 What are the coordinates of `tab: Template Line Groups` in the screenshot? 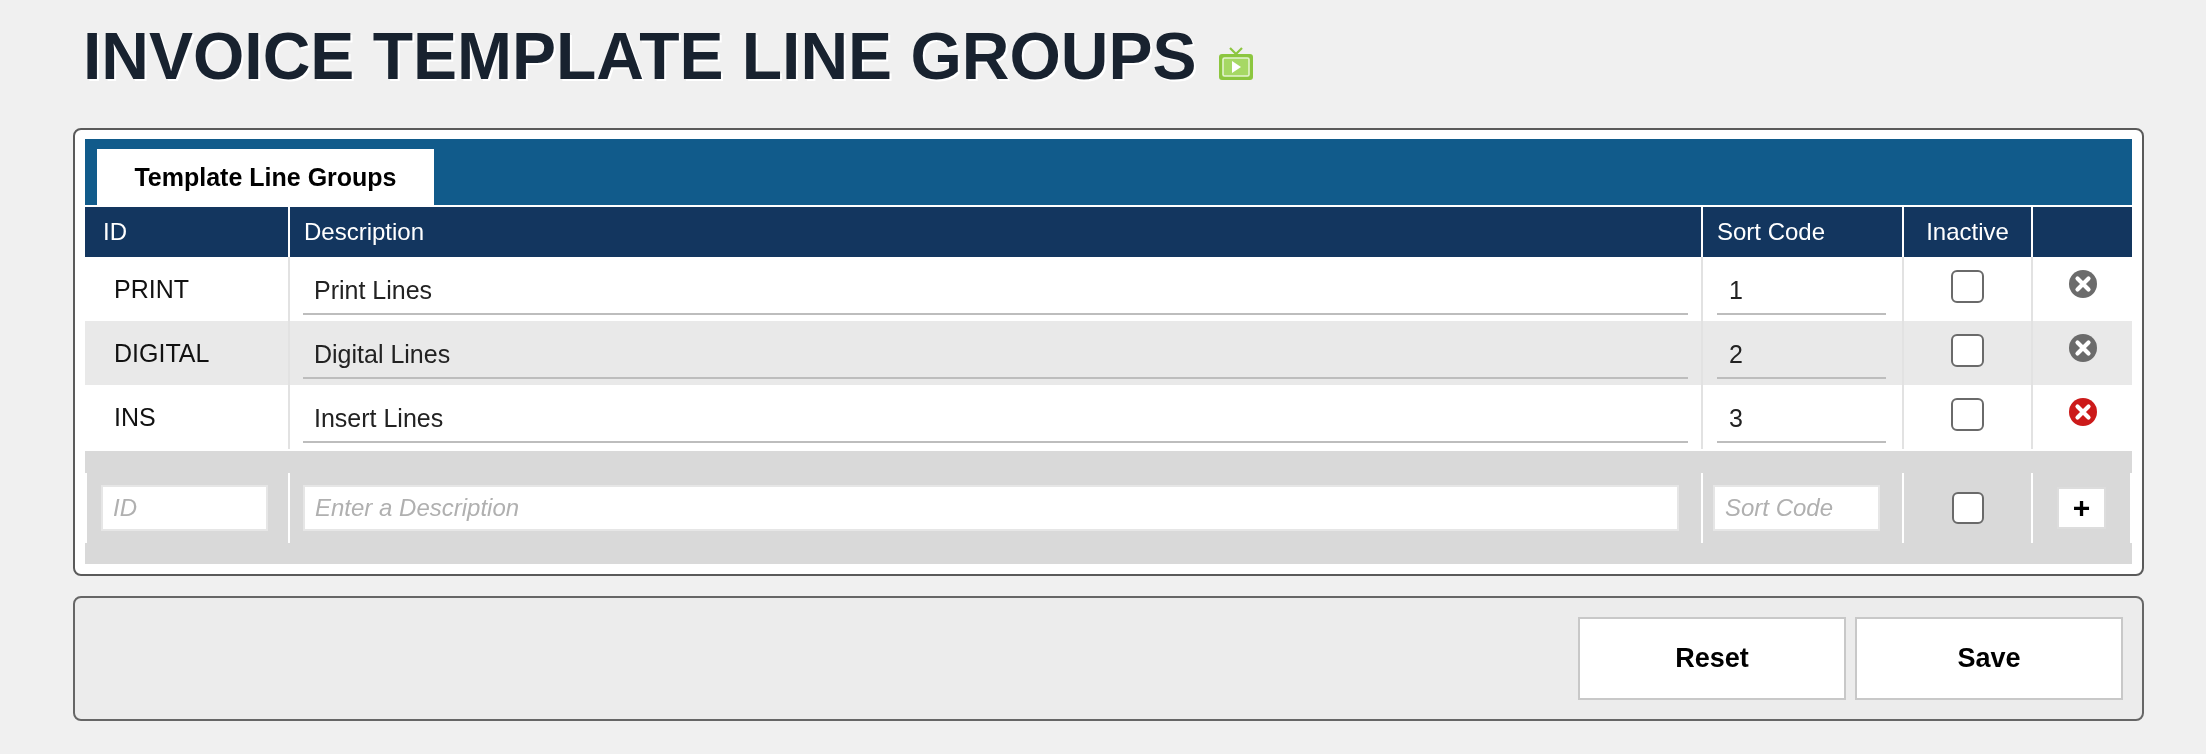 It's located at (265, 177).